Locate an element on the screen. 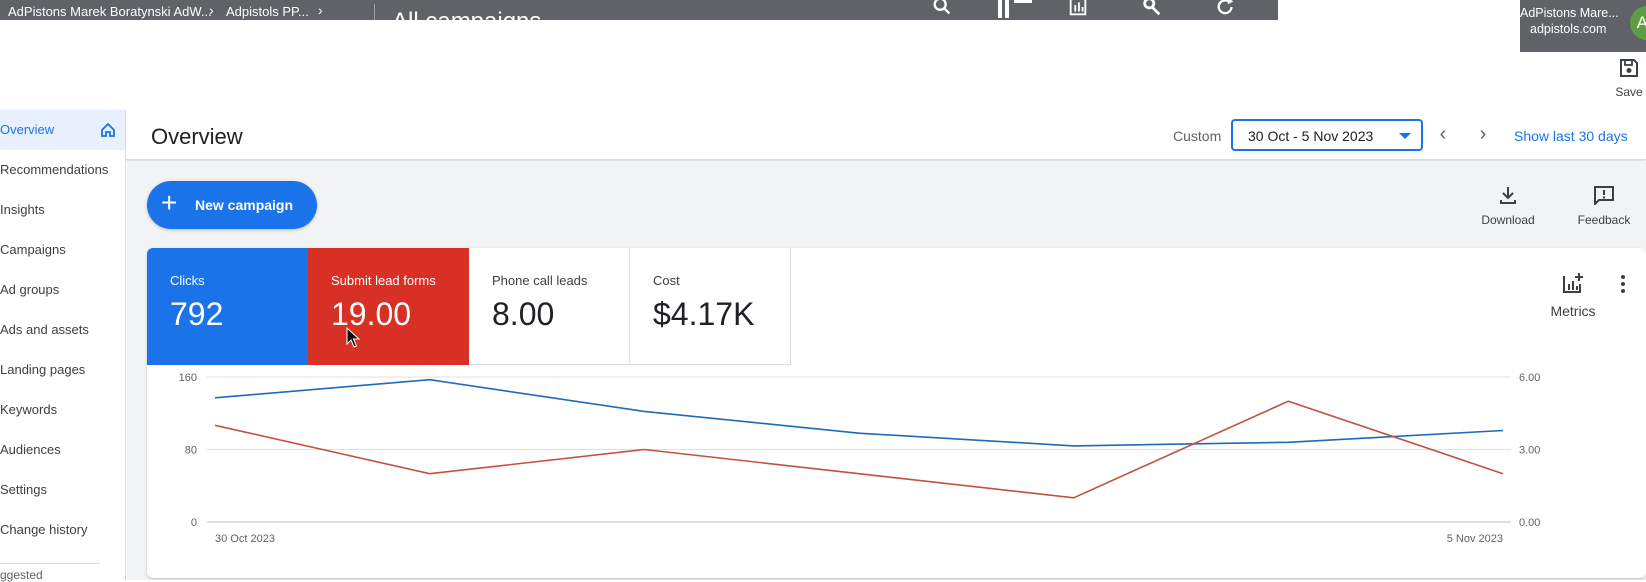 This screenshot has width=1646, height=582. metric-tile-phone-call-leads: Phone call leads 8.00 is located at coordinates (549, 306).